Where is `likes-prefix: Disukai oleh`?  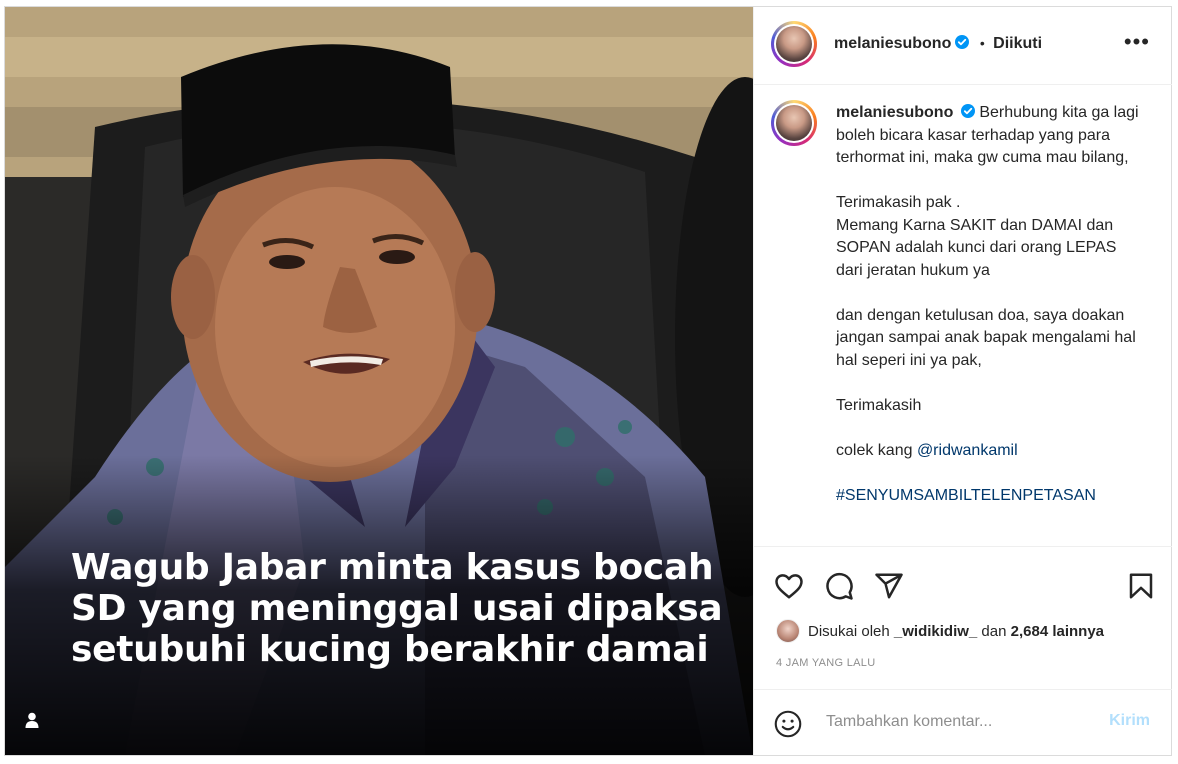 likes-prefix: Disukai oleh is located at coordinates (851, 631).